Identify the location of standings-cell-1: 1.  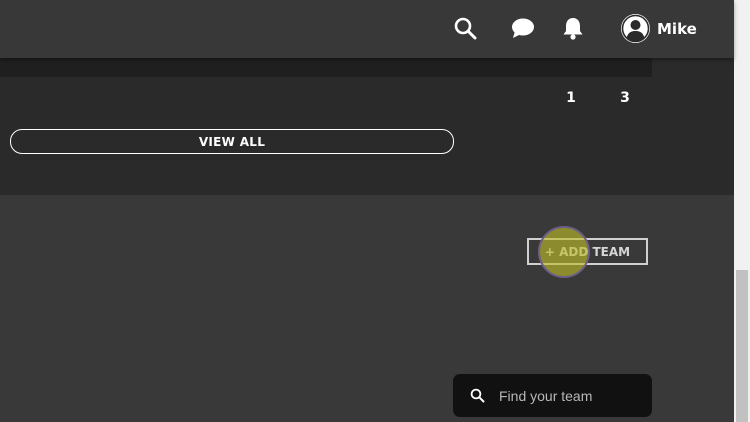
(571, 98).